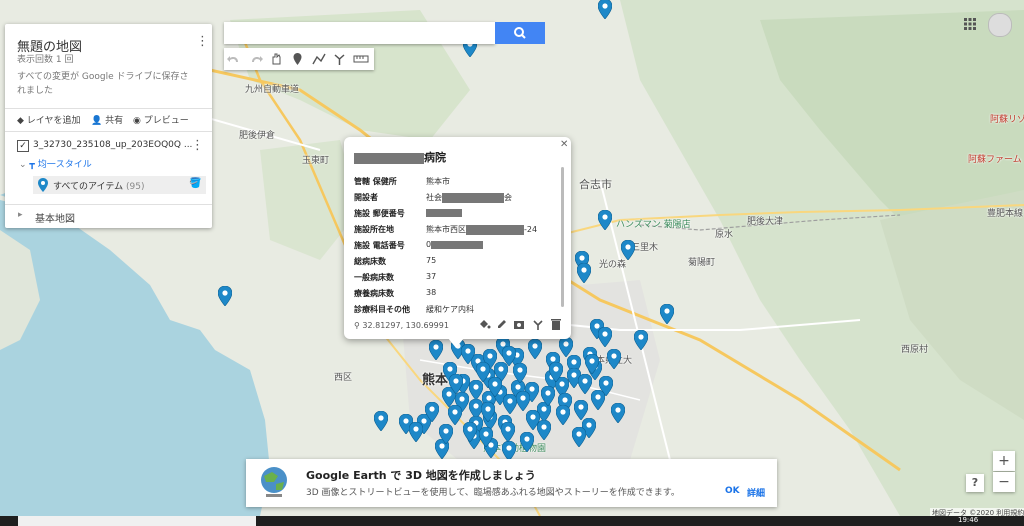 The width and height of the screenshot is (1024, 526). What do you see at coordinates (255, 59) in the screenshot?
I see `redo-button` at bounding box center [255, 59].